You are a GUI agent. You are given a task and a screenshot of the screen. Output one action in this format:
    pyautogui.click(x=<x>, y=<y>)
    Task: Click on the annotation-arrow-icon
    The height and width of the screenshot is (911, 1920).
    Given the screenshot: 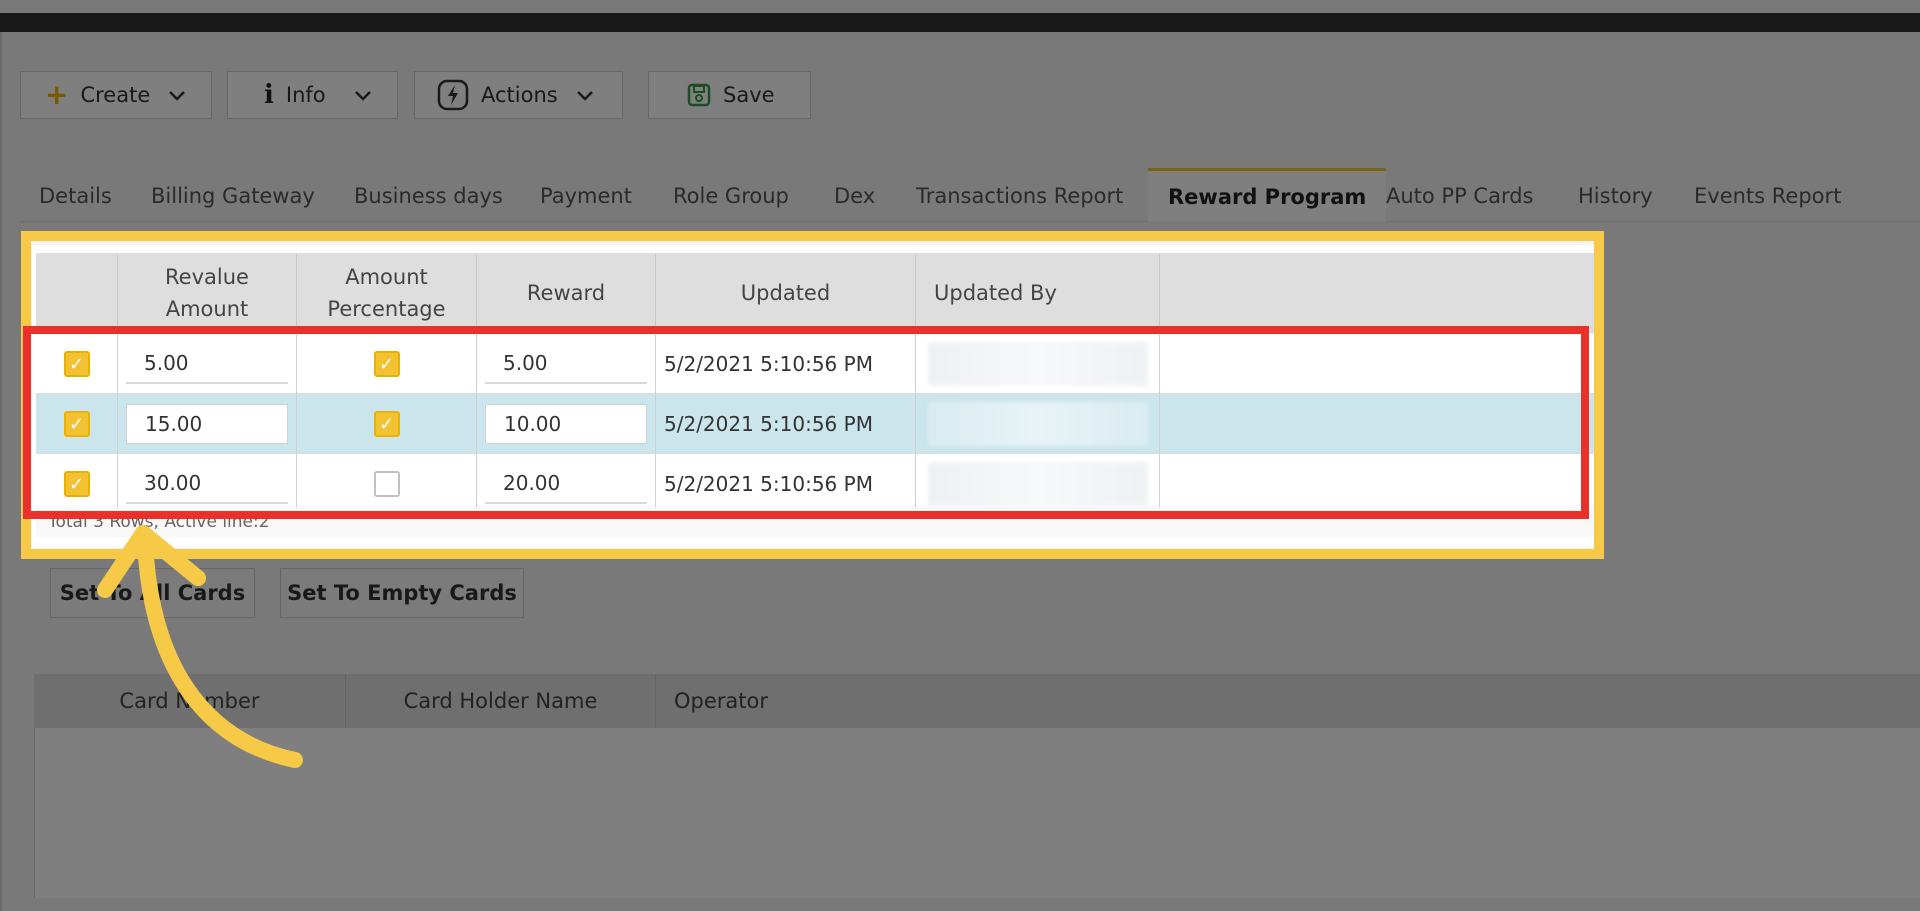 What is the action you would take?
    pyautogui.click(x=200, y=646)
    